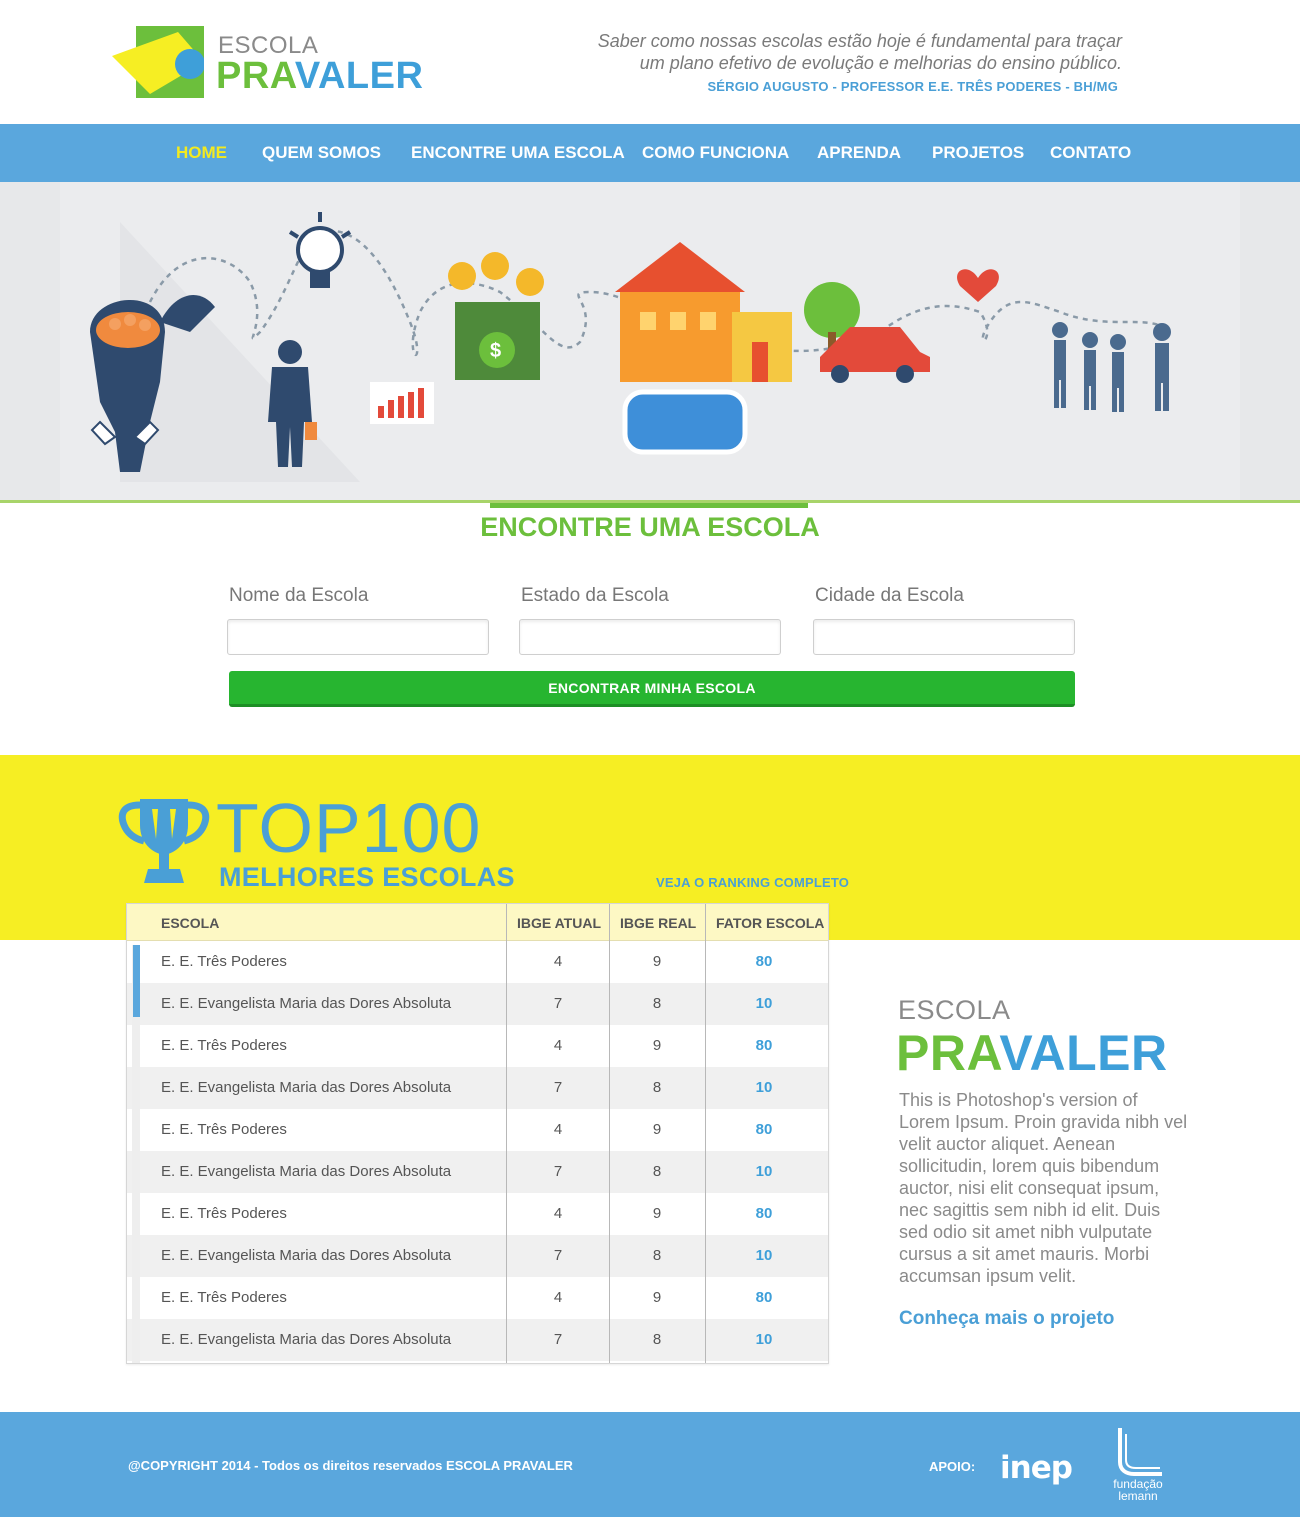 Image resolution: width=1300 pixels, height=1517 pixels. Describe the element at coordinates (518, 153) in the screenshot. I see `nav-encontre-uma-escola: ENCONTRE UMA ESCOLA` at that location.